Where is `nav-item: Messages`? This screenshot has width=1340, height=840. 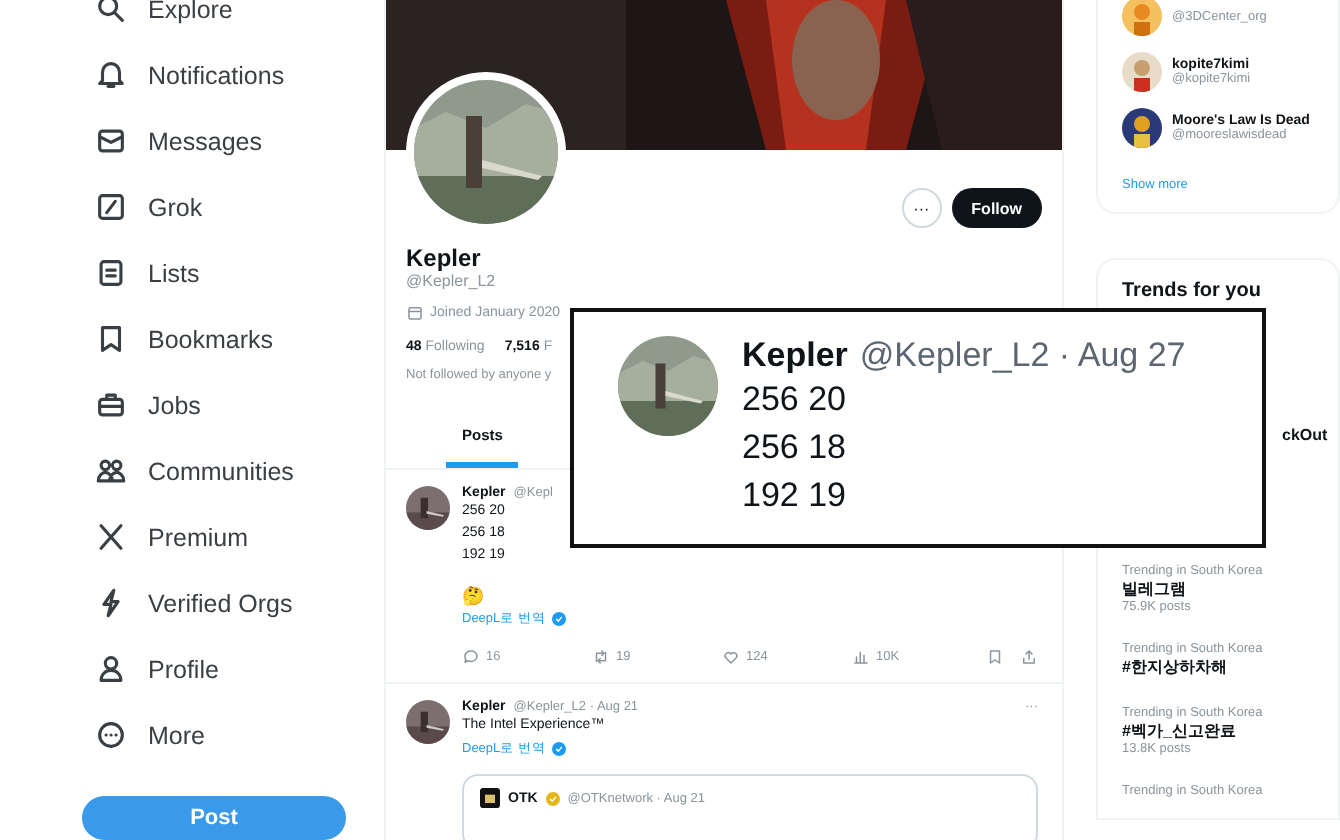 nav-item: Messages is located at coordinates (239, 141).